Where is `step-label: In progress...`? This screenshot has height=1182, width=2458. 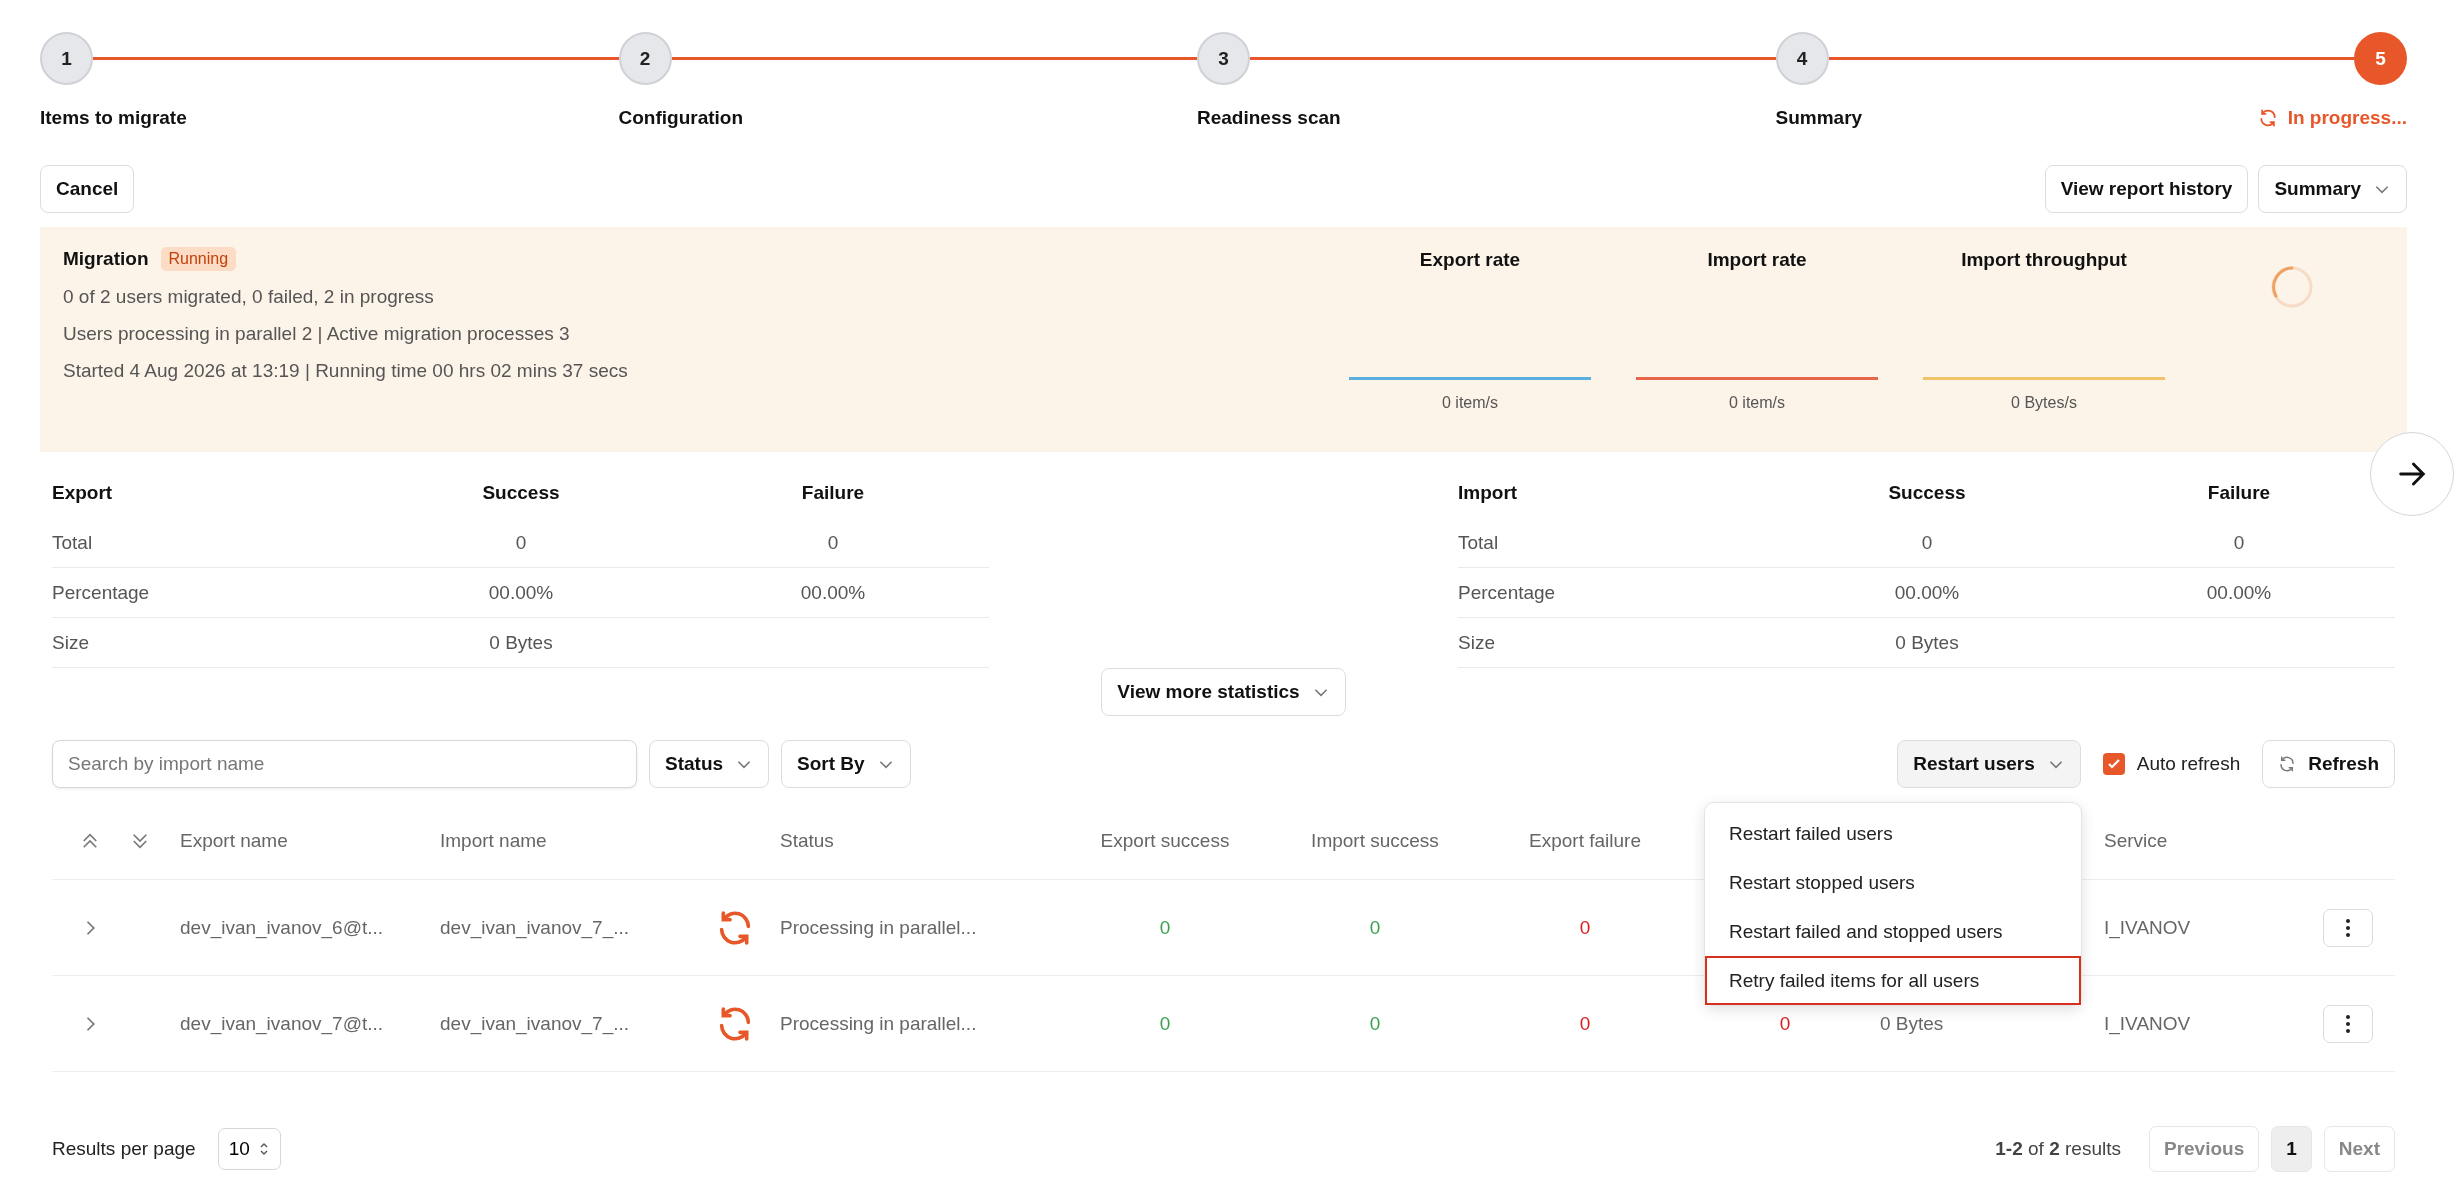 step-label: In progress... is located at coordinates (2347, 118).